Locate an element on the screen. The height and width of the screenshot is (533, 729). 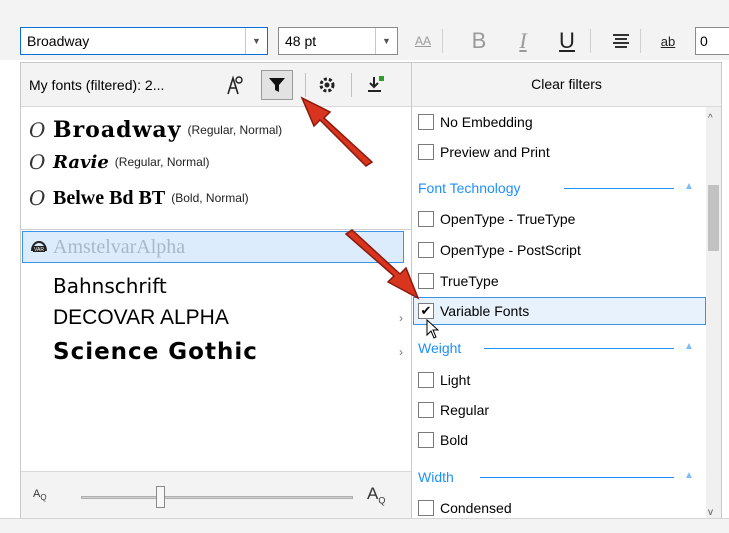
underline-button: U is located at coordinates (567, 41).